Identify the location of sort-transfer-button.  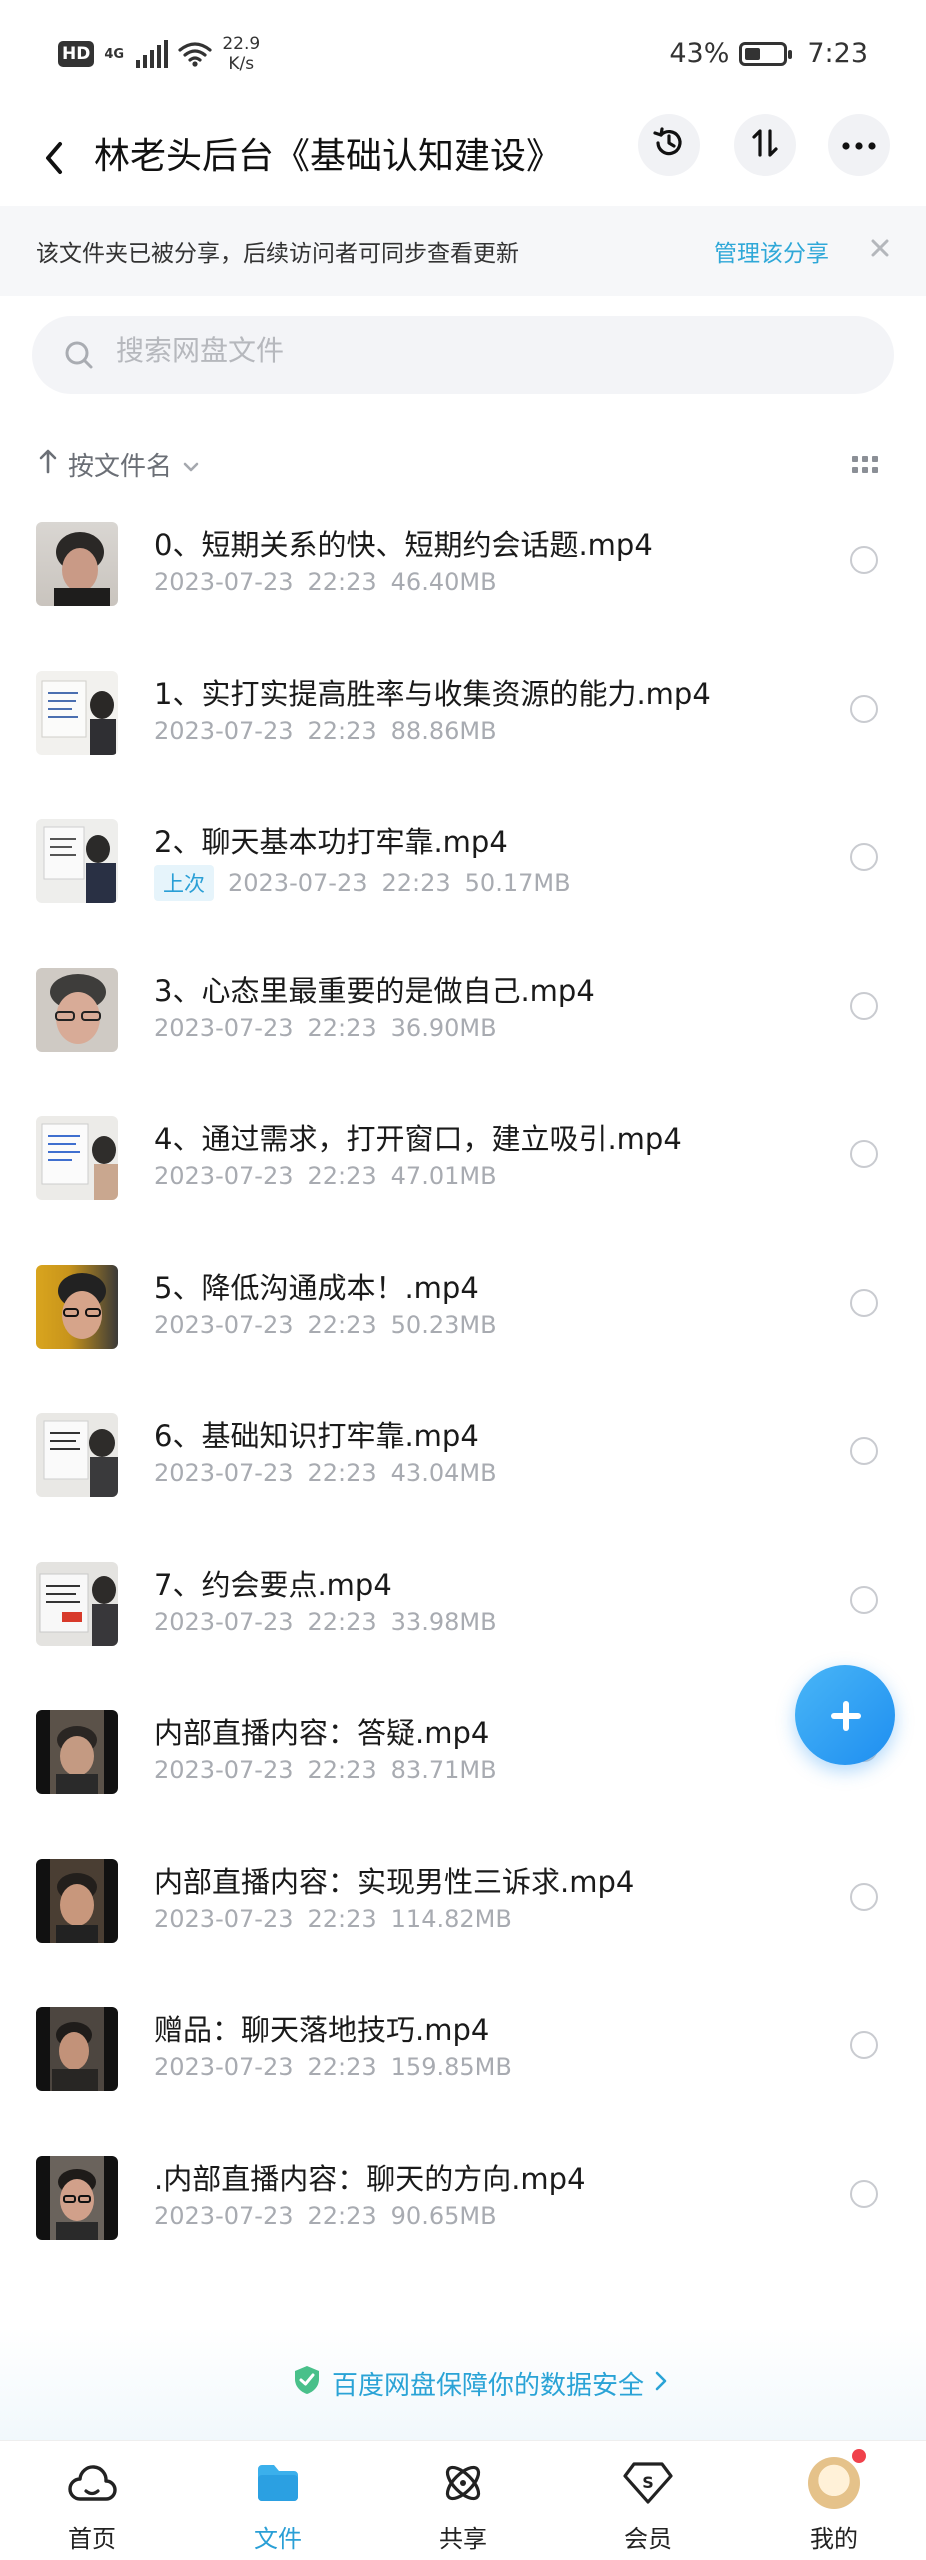
(765, 145).